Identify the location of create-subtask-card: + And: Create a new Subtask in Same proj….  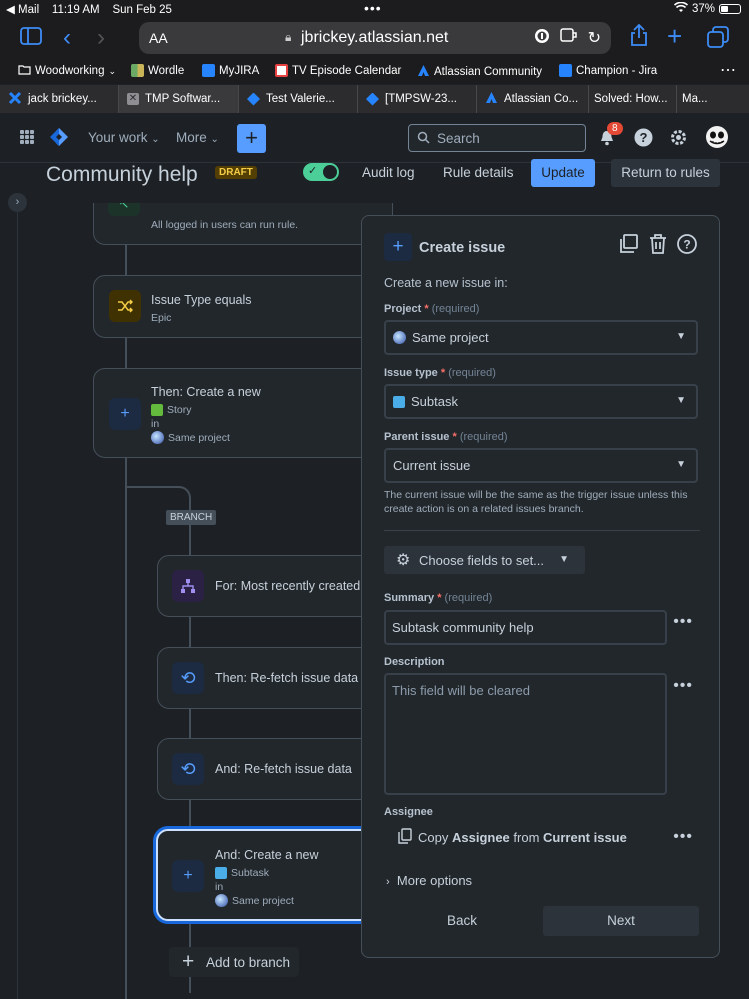
(274, 875).